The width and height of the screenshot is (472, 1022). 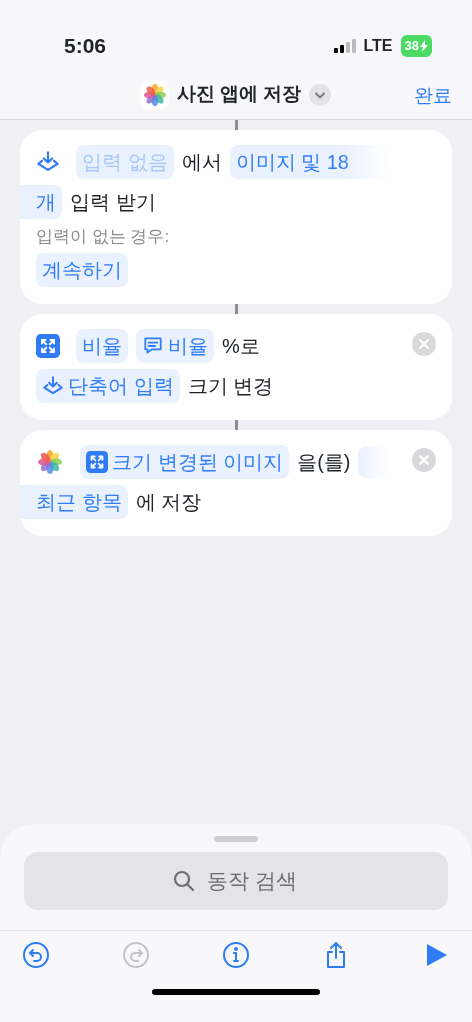 I want to click on chevron-down-icon, so click(x=320, y=94).